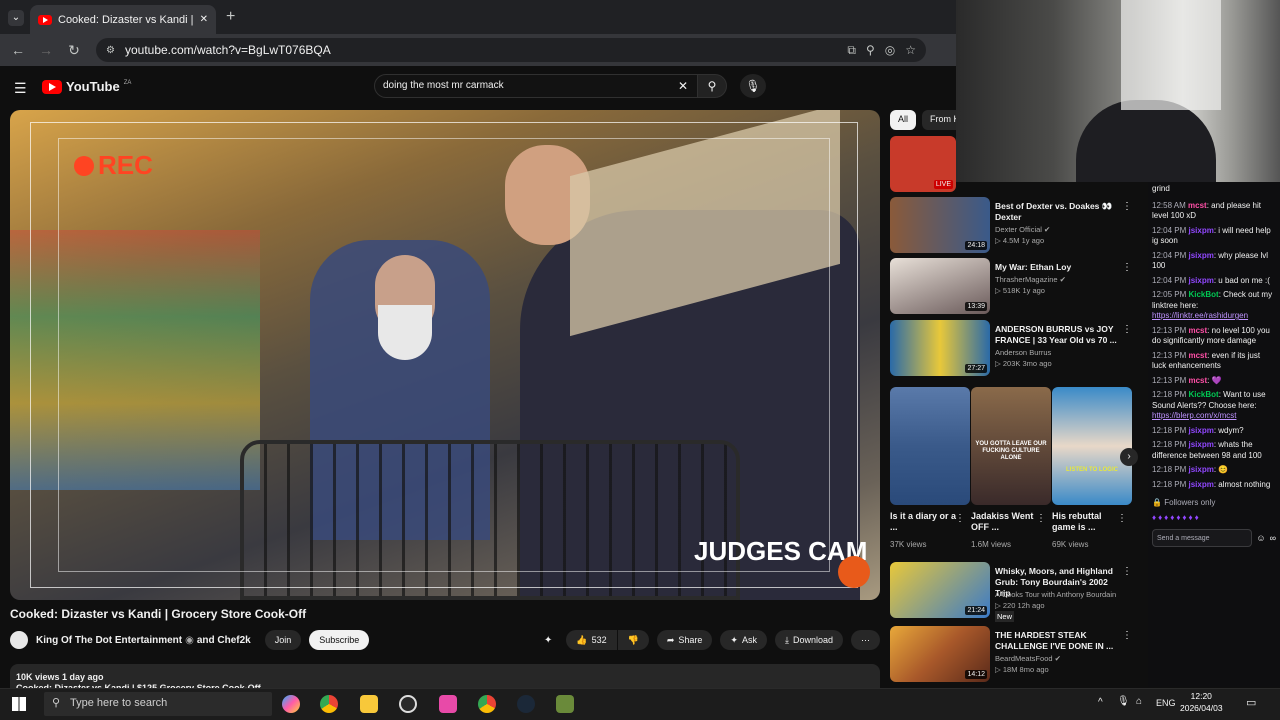  What do you see at coordinates (110, 50) in the screenshot?
I see `site-info-icon: ⚙` at bounding box center [110, 50].